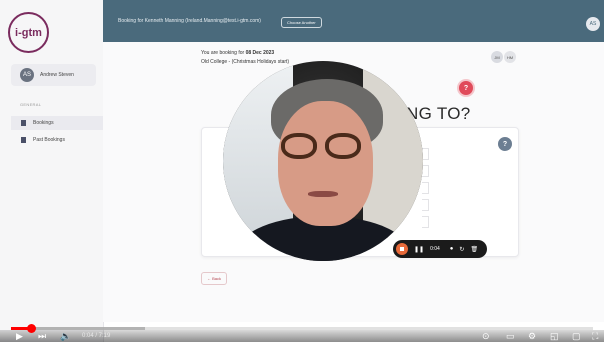 The width and height of the screenshot is (604, 342). Describe the element at coordinates (57, 75) in the screenshot. I see `user-name: Andrew Steven` at that location.